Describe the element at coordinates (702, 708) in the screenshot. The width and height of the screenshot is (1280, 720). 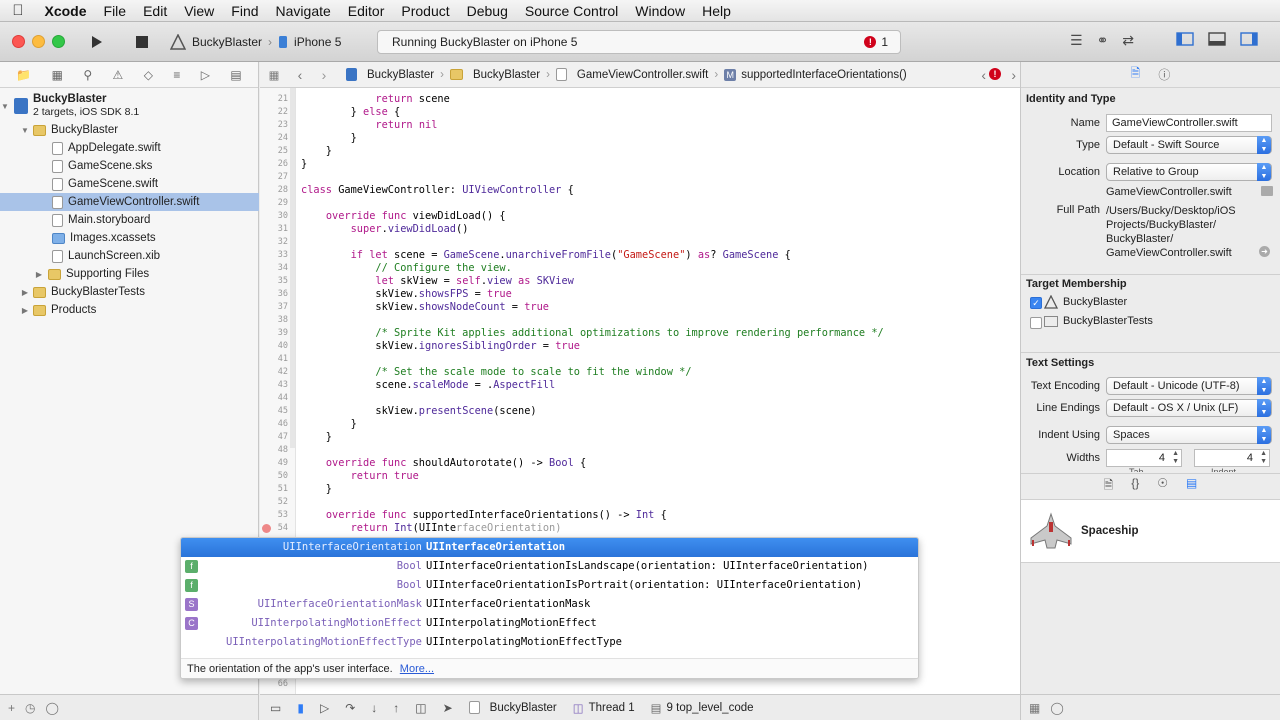
I see `debug-frame: ▤ 9 top_level_code` at that location.